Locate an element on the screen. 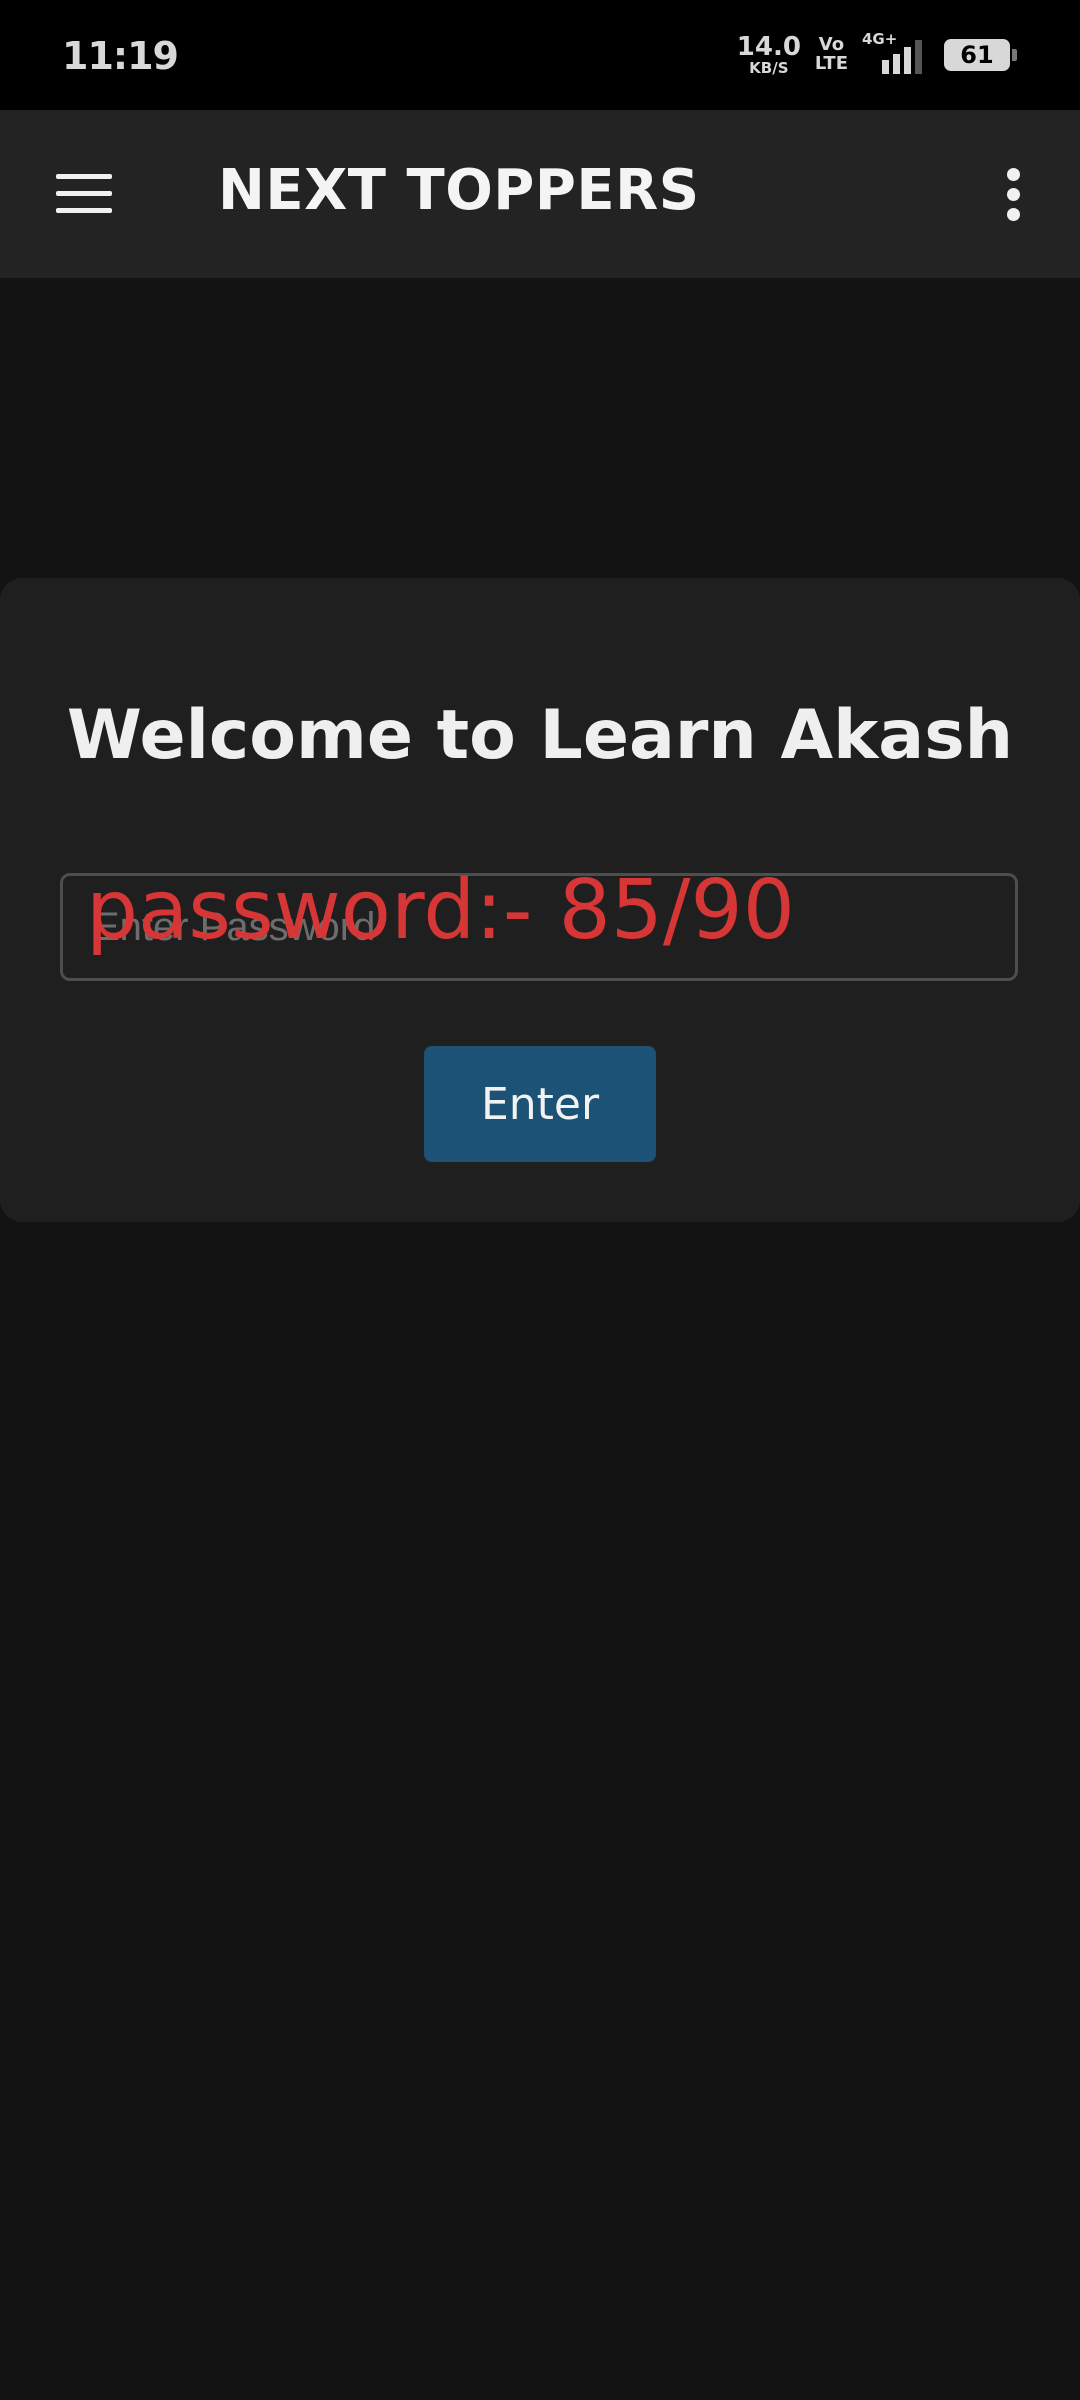 The width and height of the screenshot is (1080, 2400). app-bar: NEXT TOPPERS is located at coordinates (540, 194).